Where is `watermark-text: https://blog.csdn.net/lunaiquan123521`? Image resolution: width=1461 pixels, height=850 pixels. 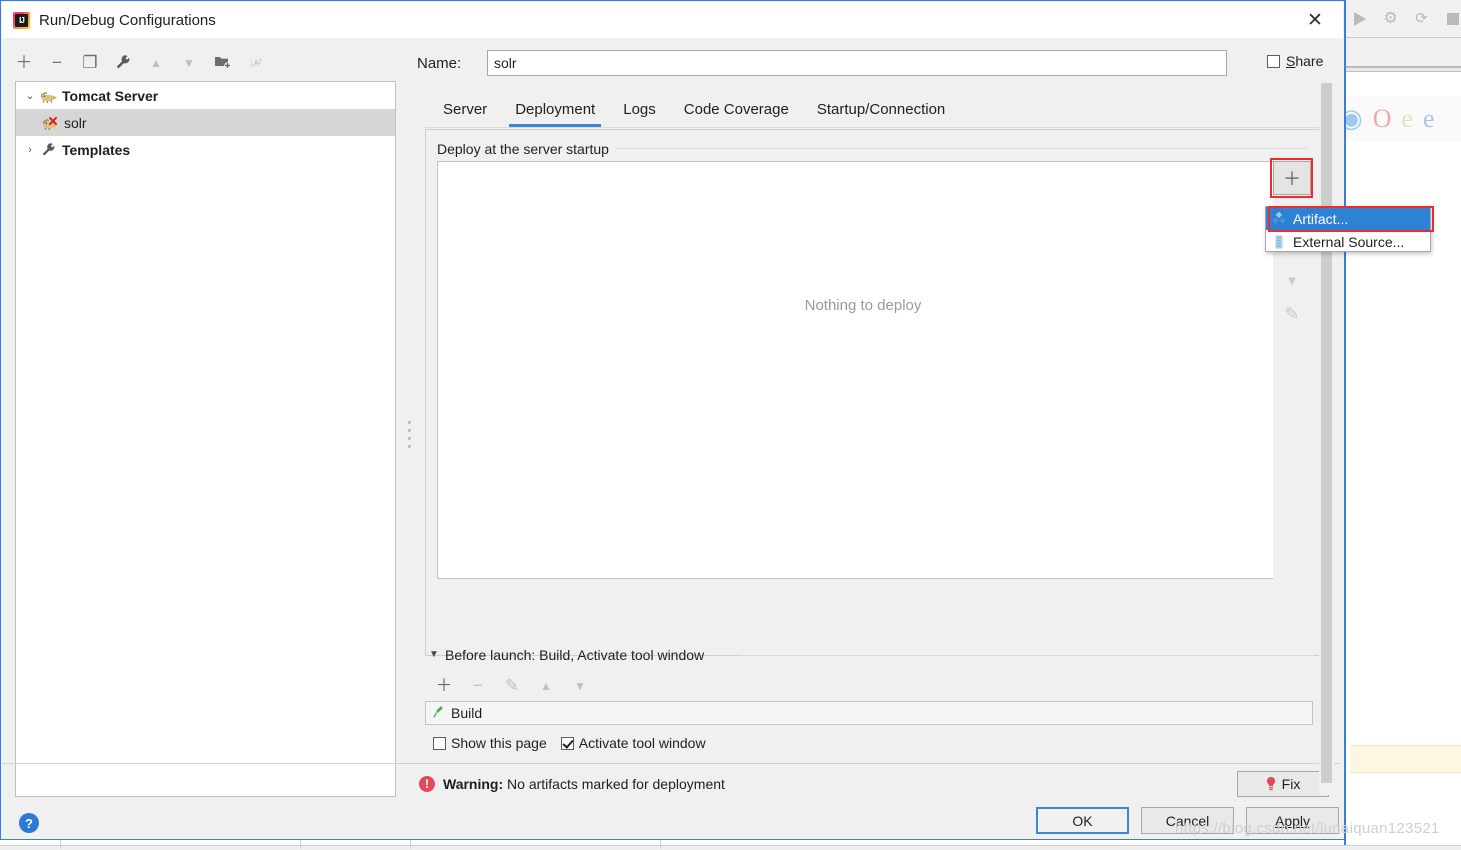
watermark-text: https://blog.csdn.net/lunaiquan123521 is located at coordinates (1307, 828).